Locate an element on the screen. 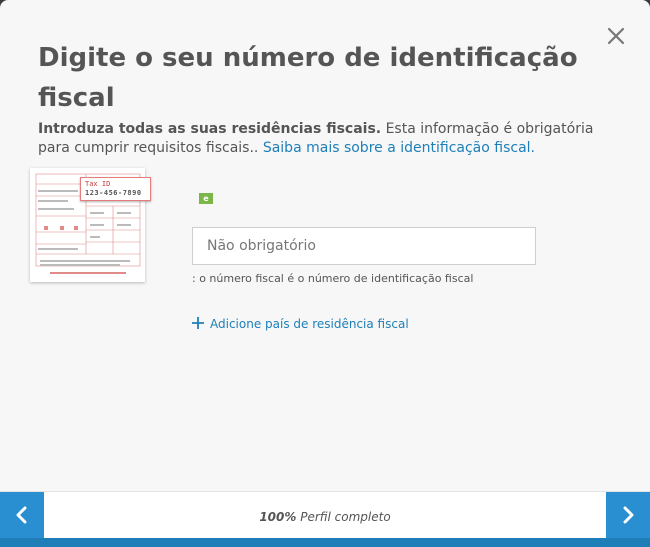 Image resolution: width=650 pixels, height=547 pixels. progress-status: 100% Perfil completo is located at coordinates (325, 517).